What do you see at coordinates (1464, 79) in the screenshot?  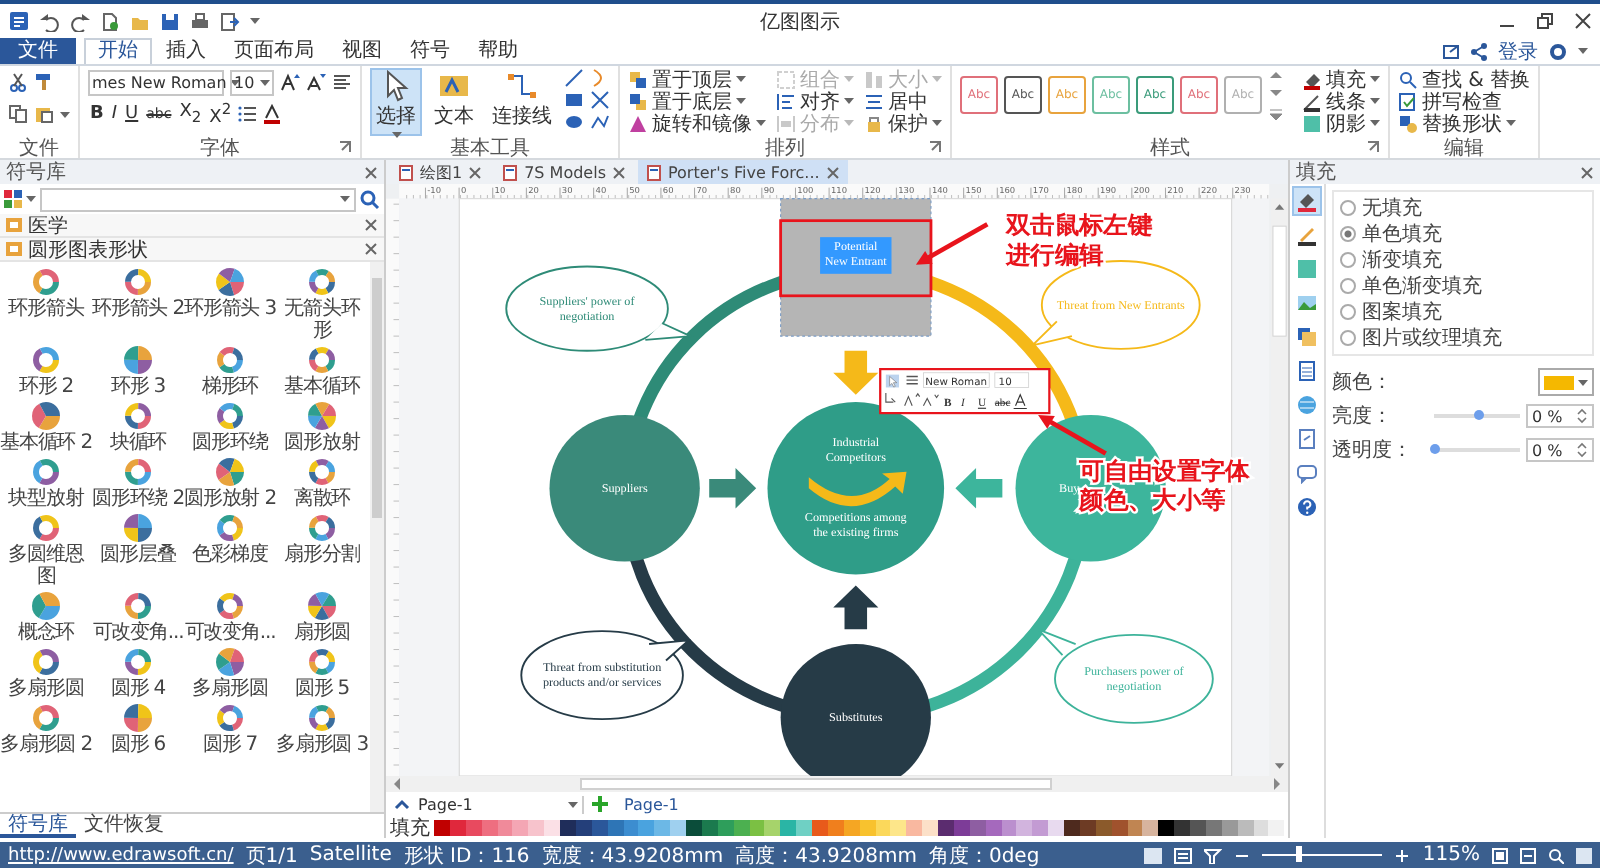 I see `edit-button: 查找 & 替换` at bounding box center [1464, 79].